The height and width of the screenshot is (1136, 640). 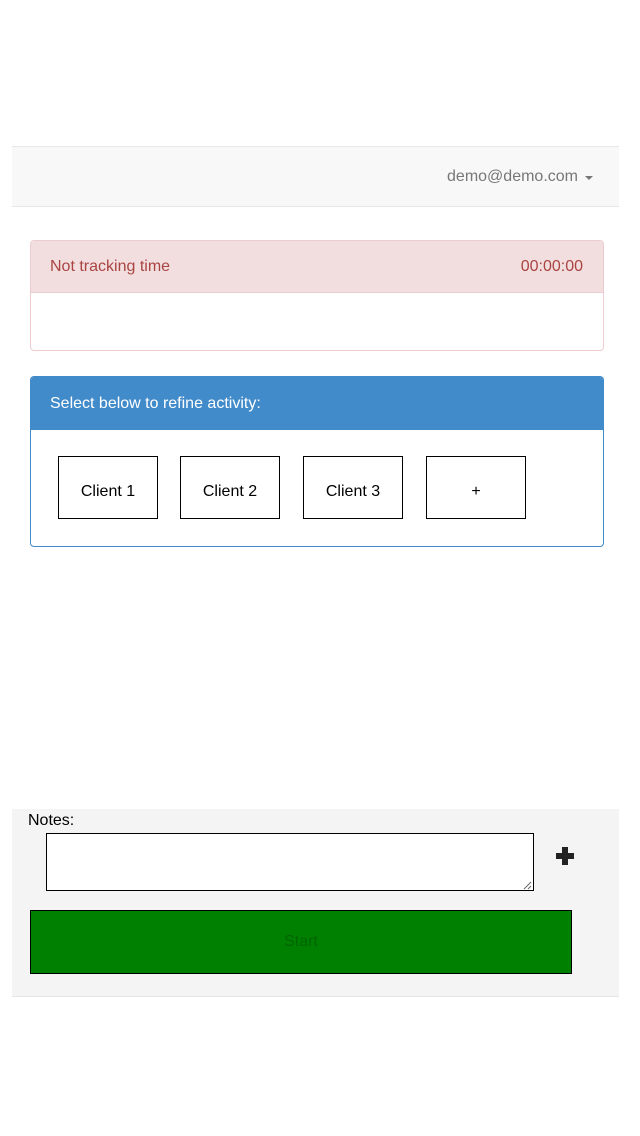 What do you see at coordinates (301, 942) in the screenshot?
I see `start-button: Start` at bounding box center [301, 942].